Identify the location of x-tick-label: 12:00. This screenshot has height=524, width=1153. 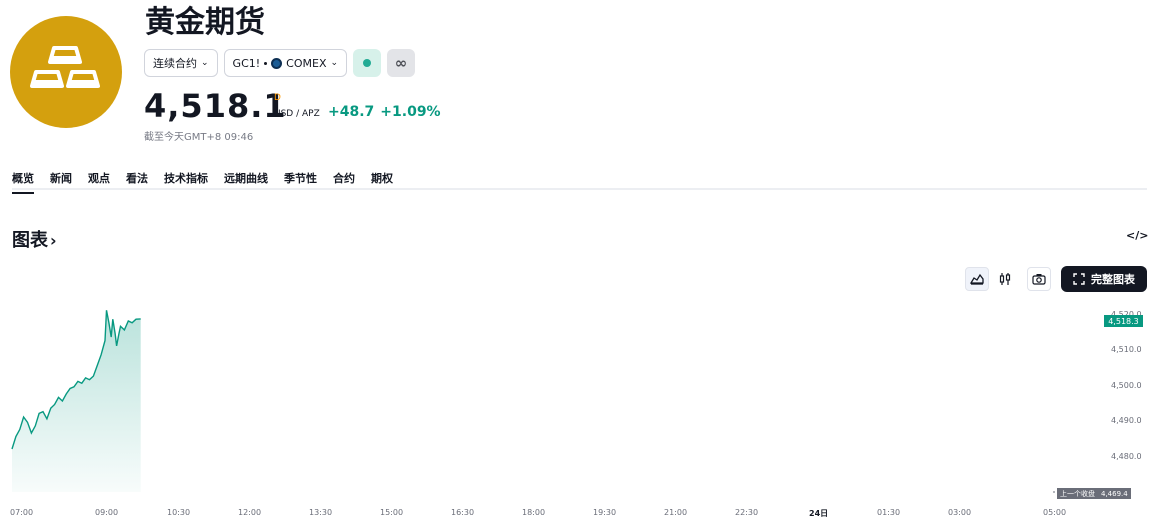
(250, 512).